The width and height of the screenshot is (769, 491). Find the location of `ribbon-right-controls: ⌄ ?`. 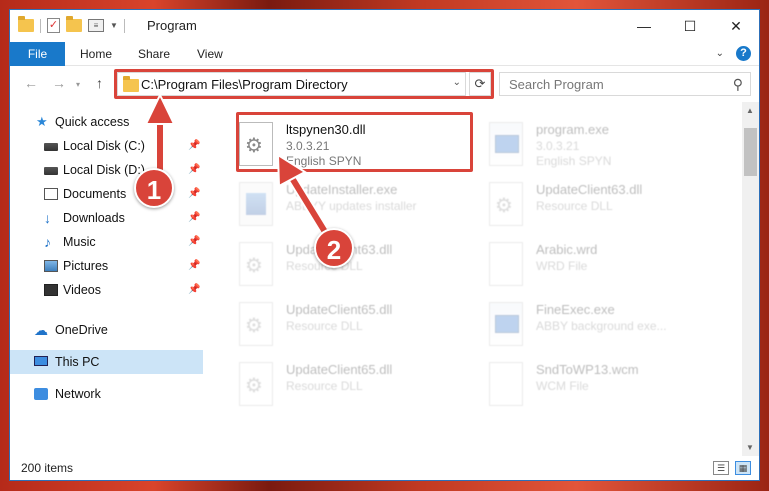

ribbon-right-controls: ⌄ ? is located at coordinates (733, 53).